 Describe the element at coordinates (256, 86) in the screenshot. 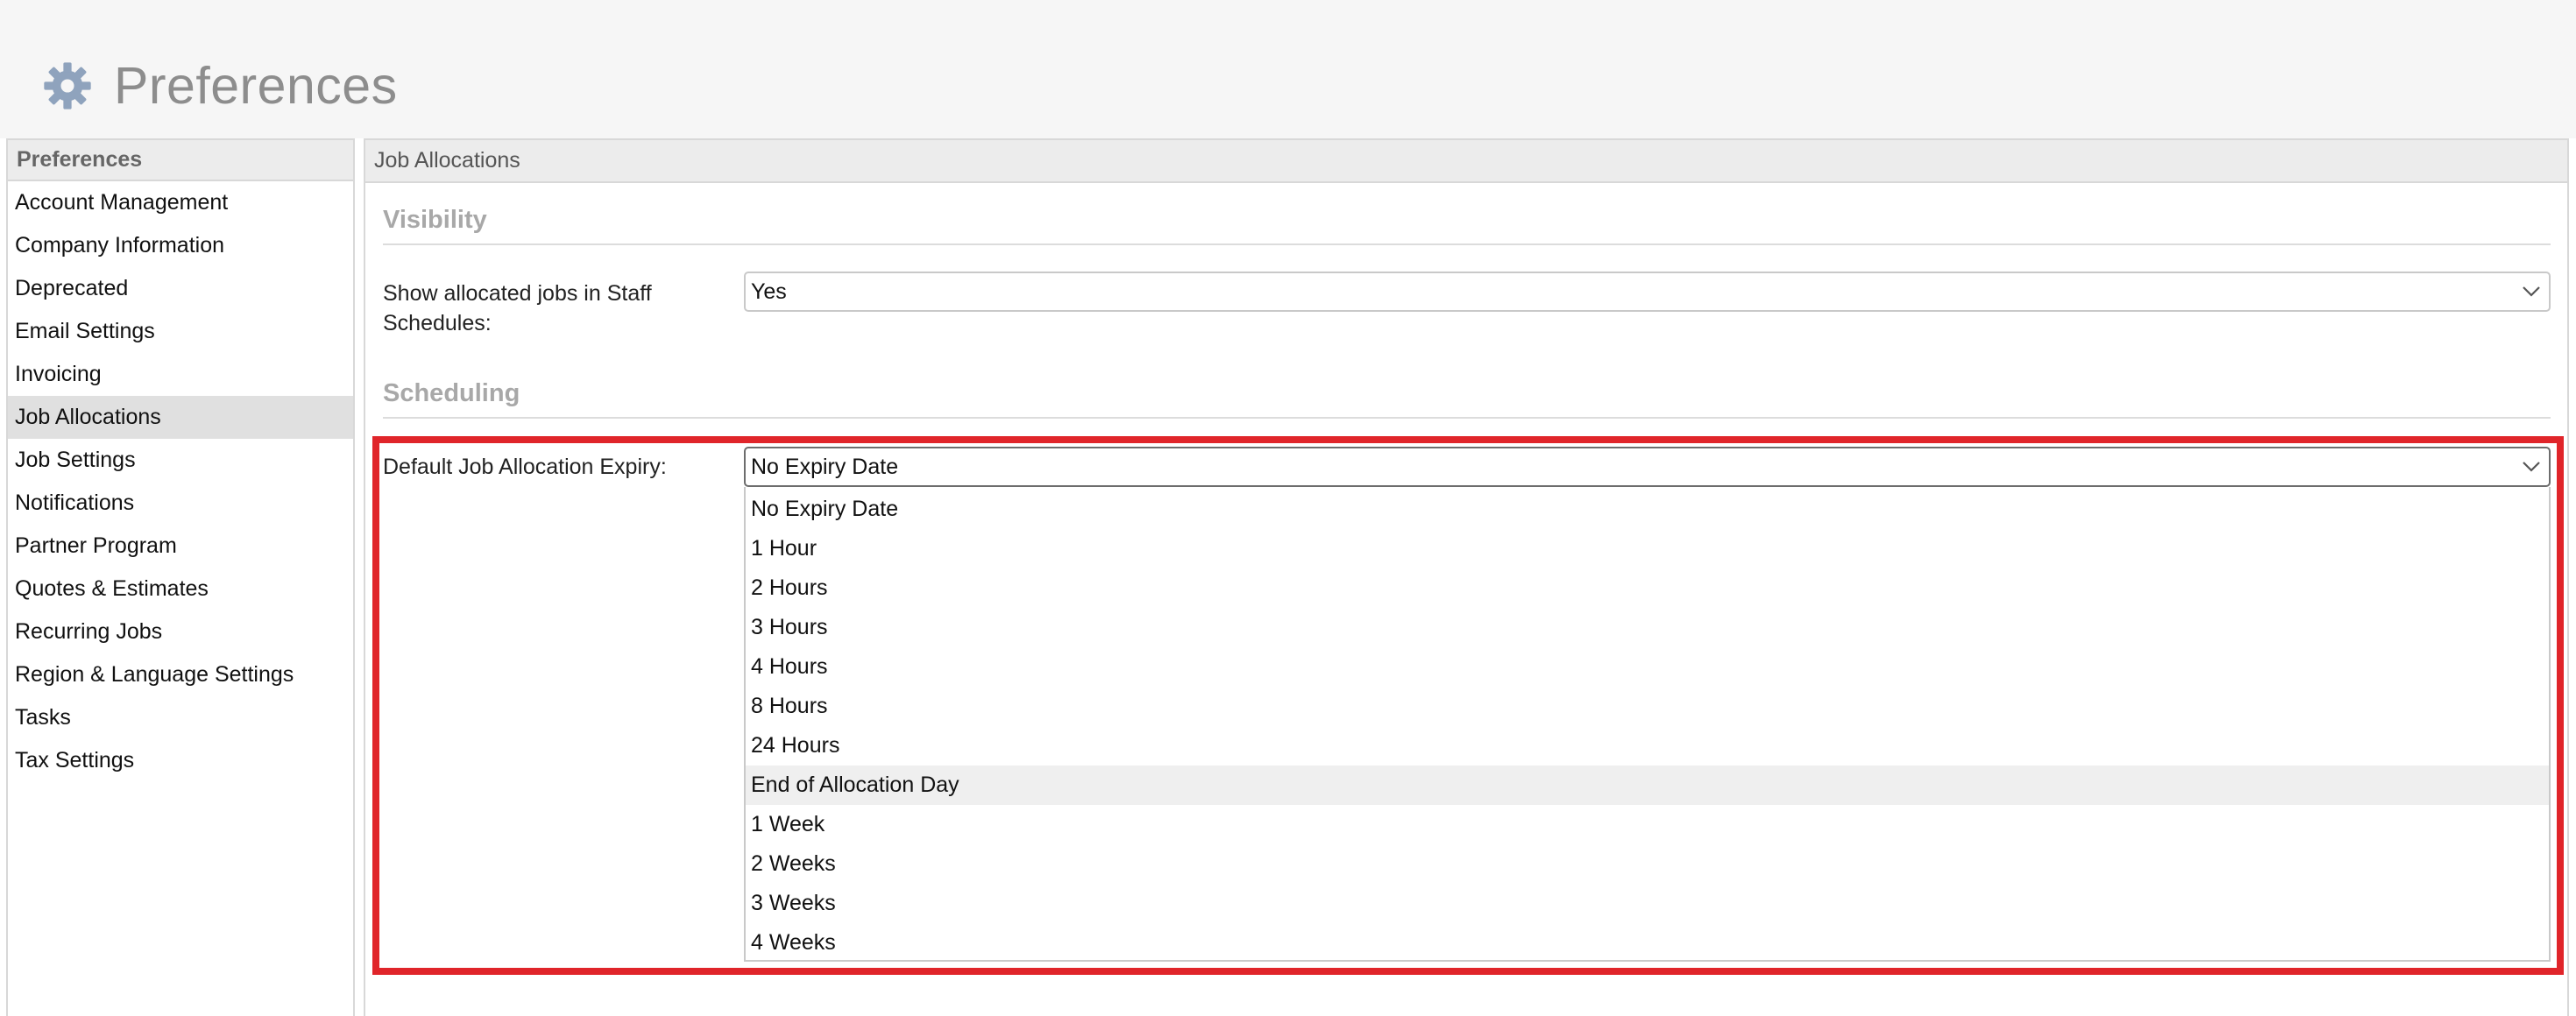

I see `page-title: Preferences` at that location.